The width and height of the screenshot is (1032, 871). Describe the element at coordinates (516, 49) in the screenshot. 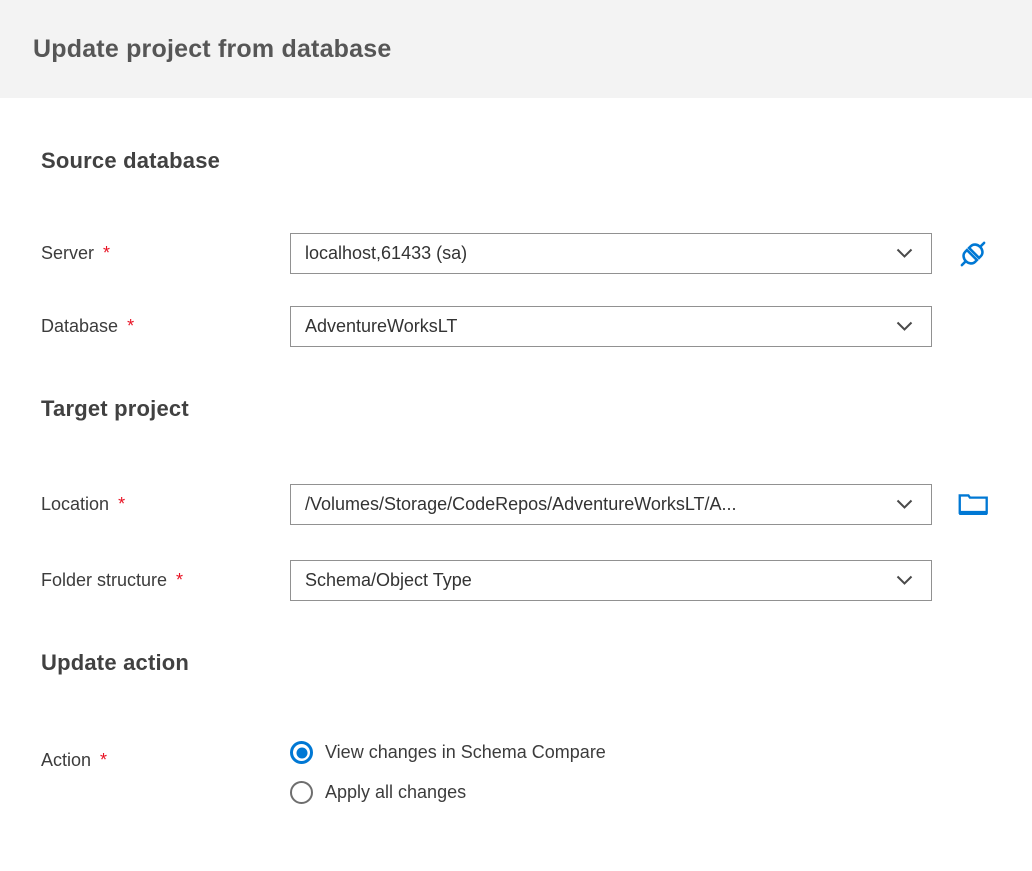

I see `dialog-header: Update project from database` at that location.